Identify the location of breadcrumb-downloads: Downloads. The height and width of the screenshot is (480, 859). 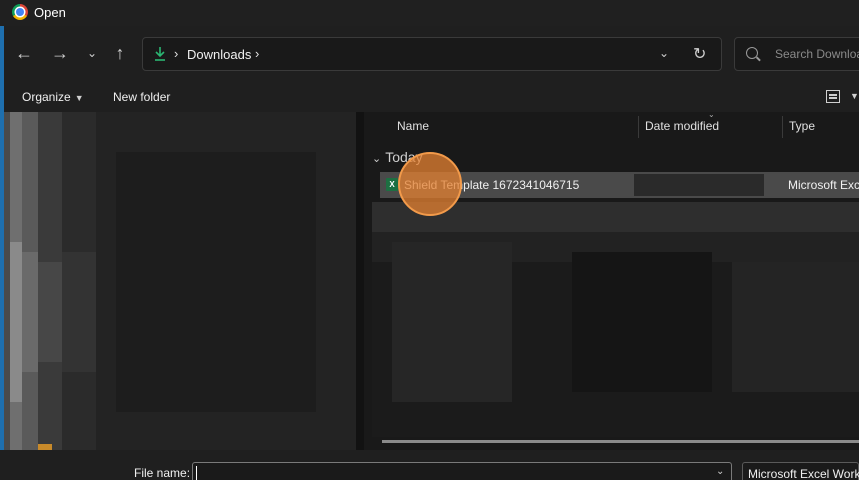
(219, 54).